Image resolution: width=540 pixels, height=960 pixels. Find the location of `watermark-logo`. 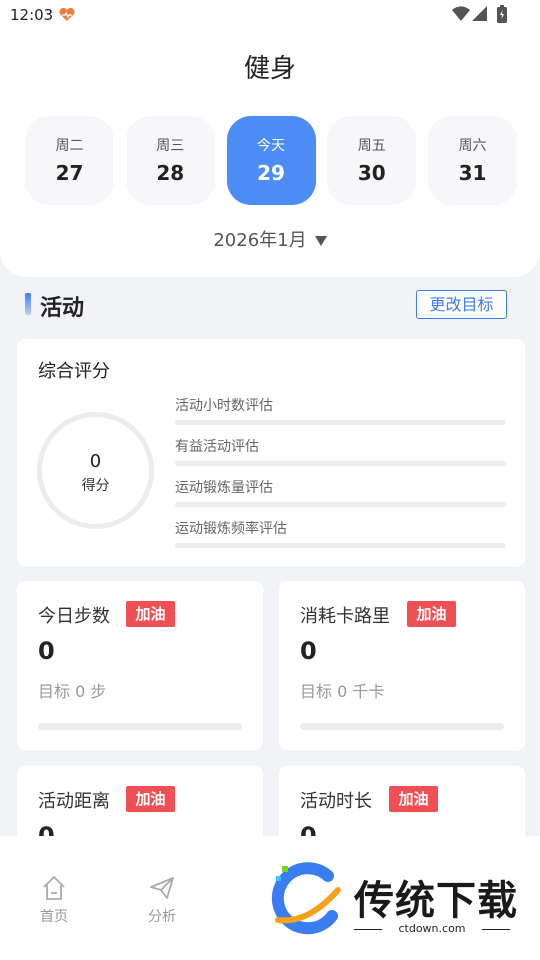

watermark-logo is located at coordinates (306, 898).